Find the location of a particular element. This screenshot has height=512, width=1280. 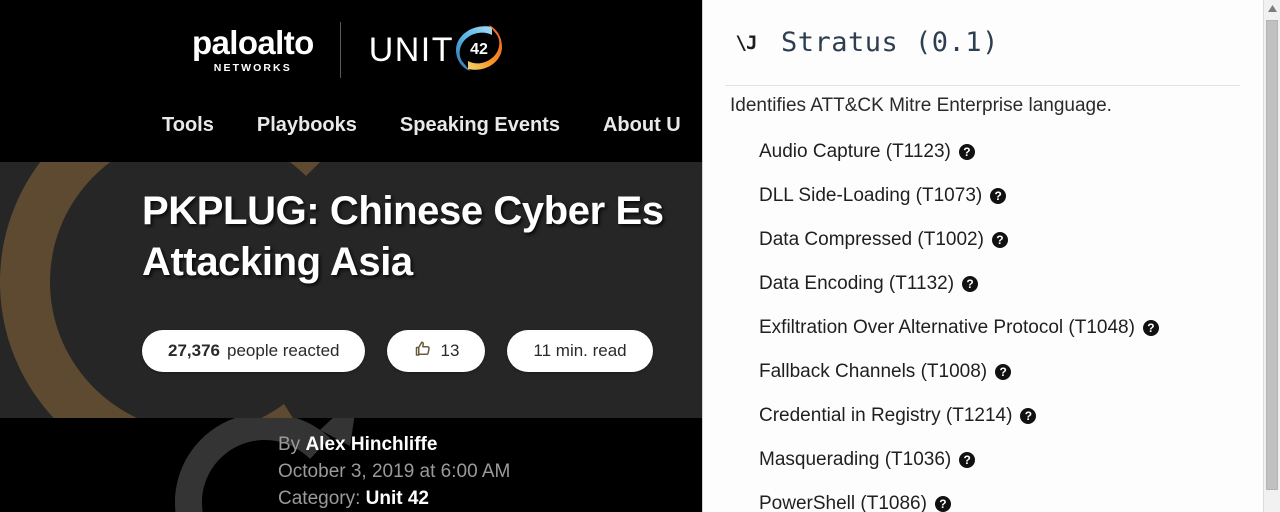

byline-date: October 3, 2019 at 6:00 AM is located at coordinates (394, 471).